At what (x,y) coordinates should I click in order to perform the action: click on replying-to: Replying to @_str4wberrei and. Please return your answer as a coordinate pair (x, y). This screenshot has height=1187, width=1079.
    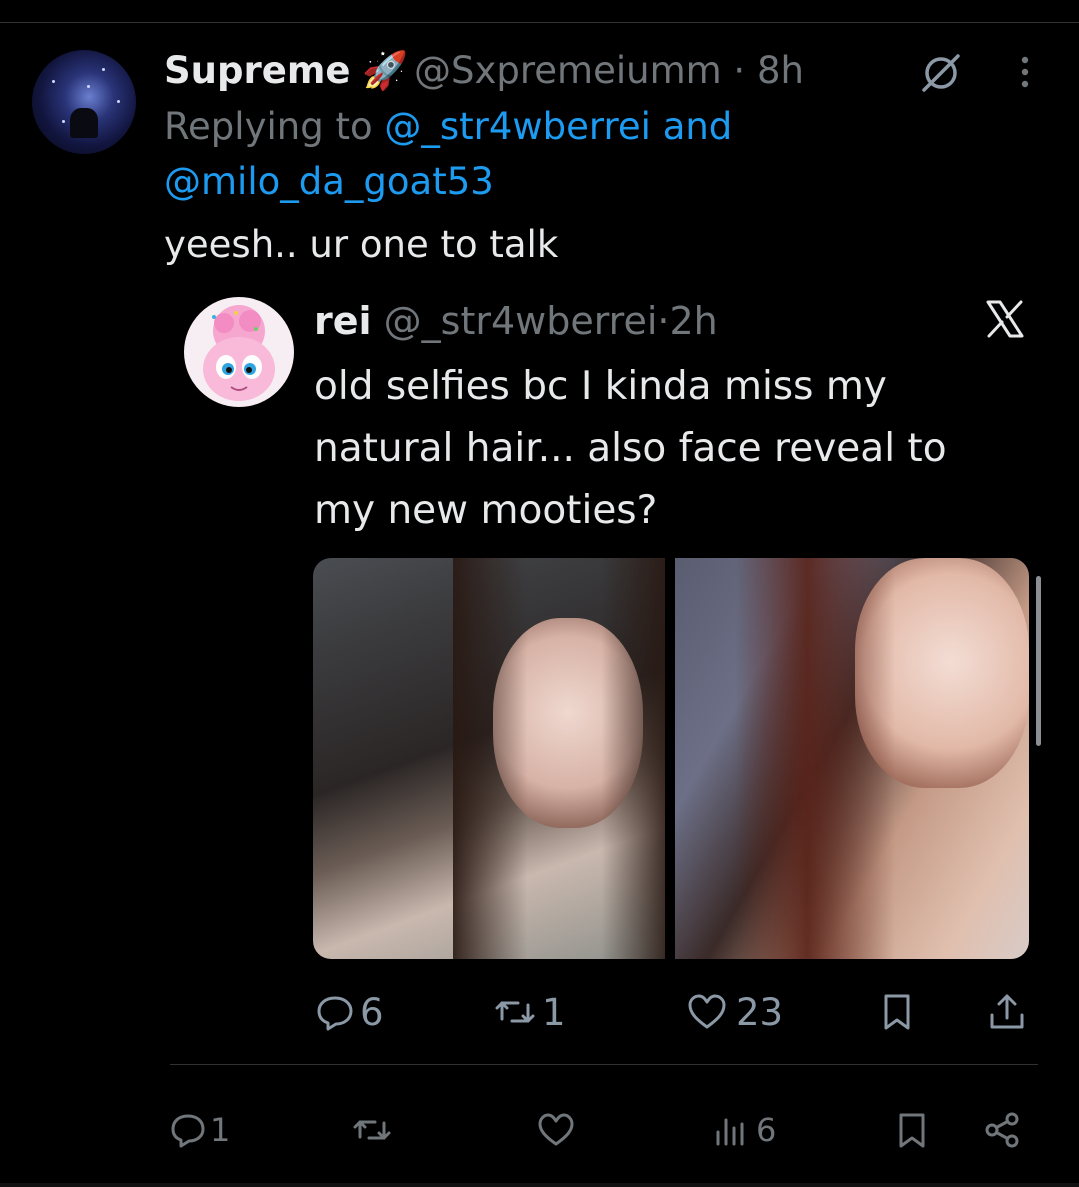
    Looking at the image, I should click on (448, 127).